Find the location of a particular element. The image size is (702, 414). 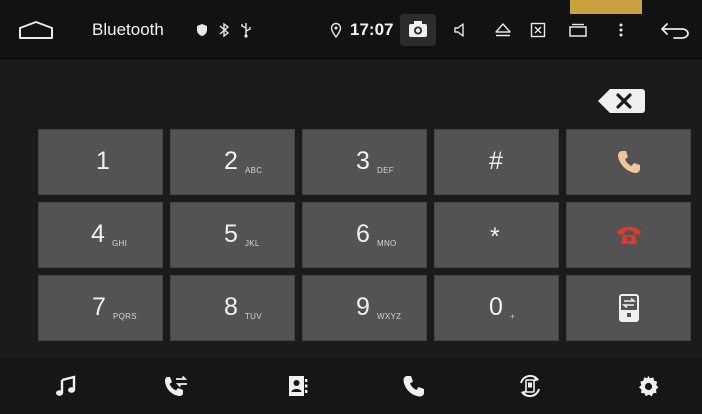

key-6: 6 MNO is located at coordinates (364, 235).